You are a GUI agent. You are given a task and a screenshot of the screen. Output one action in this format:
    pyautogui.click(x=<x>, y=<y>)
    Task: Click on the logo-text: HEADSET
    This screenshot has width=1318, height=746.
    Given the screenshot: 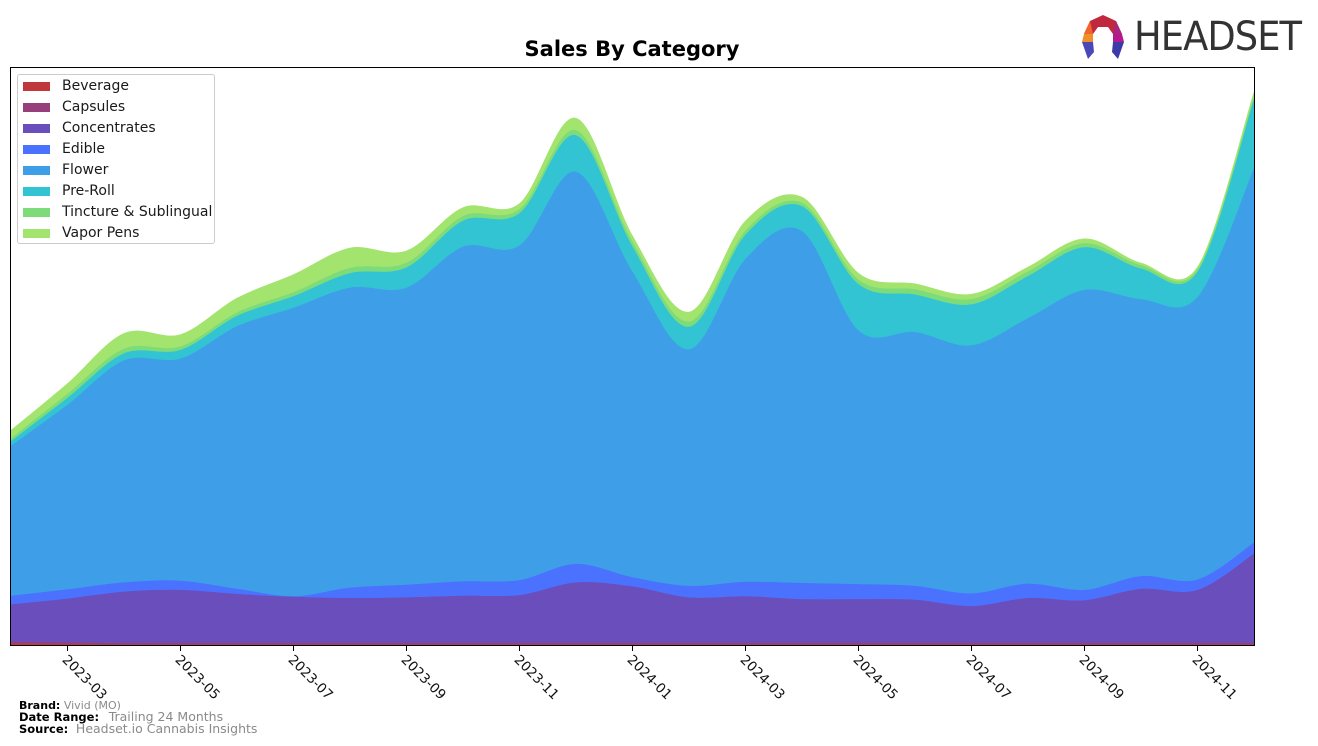 What is the action you would take?
    pyautogui.click(x=1218, y=37)
    